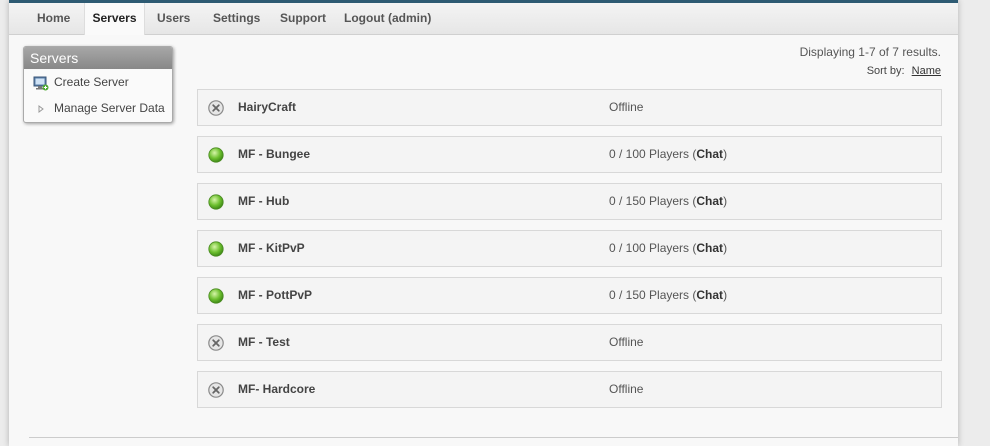  Describe the element at coordinates (173, 18) in the screenshot. I see `nav-users: Users` at that location.